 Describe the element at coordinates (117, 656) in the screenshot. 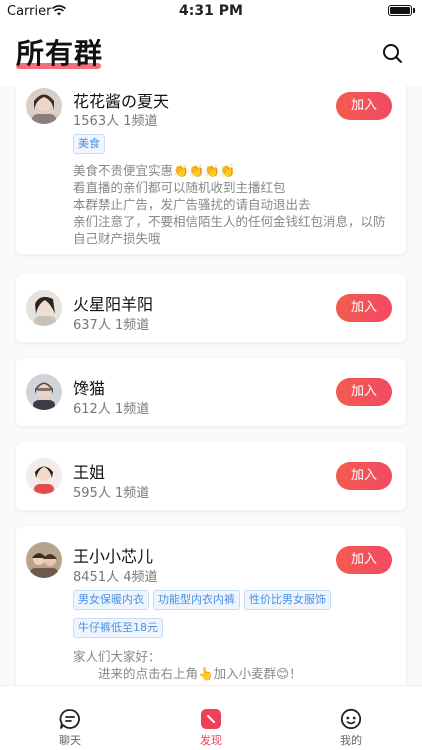

I see `description-line: 家人们大家好：` at that location.